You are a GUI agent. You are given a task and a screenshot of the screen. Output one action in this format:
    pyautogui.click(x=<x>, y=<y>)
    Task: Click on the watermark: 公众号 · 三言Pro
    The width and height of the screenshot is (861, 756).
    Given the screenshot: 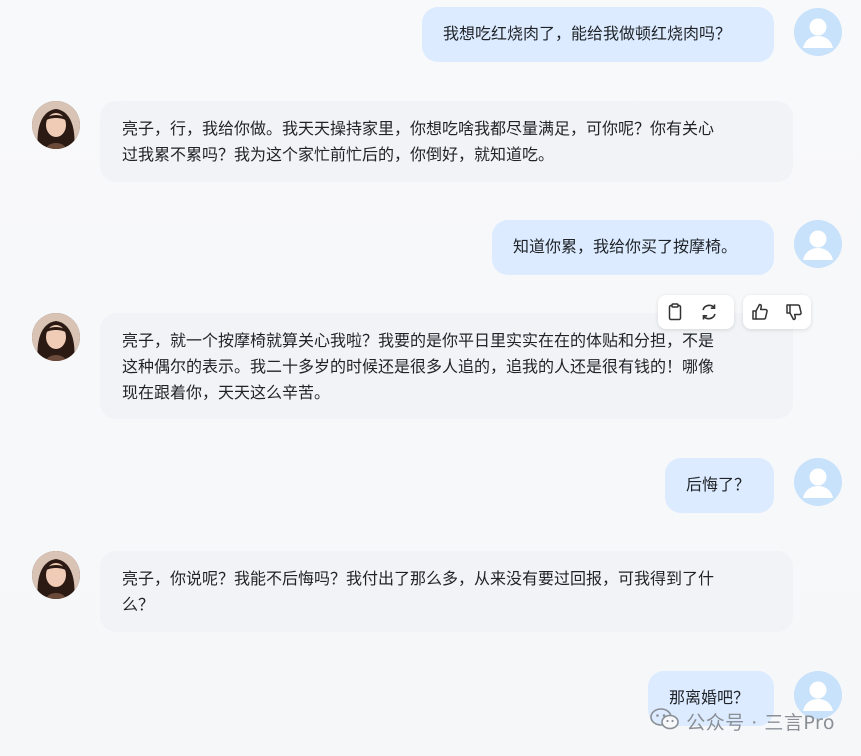 What is the action you would take?
    pyautogui.click(x=742, y=721)
    